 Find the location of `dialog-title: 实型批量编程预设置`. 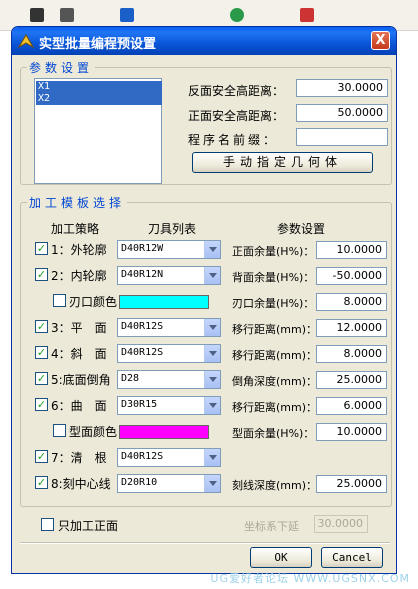

dialog-title: 实型批量编程预设置 is located at coordinates (98, 44).